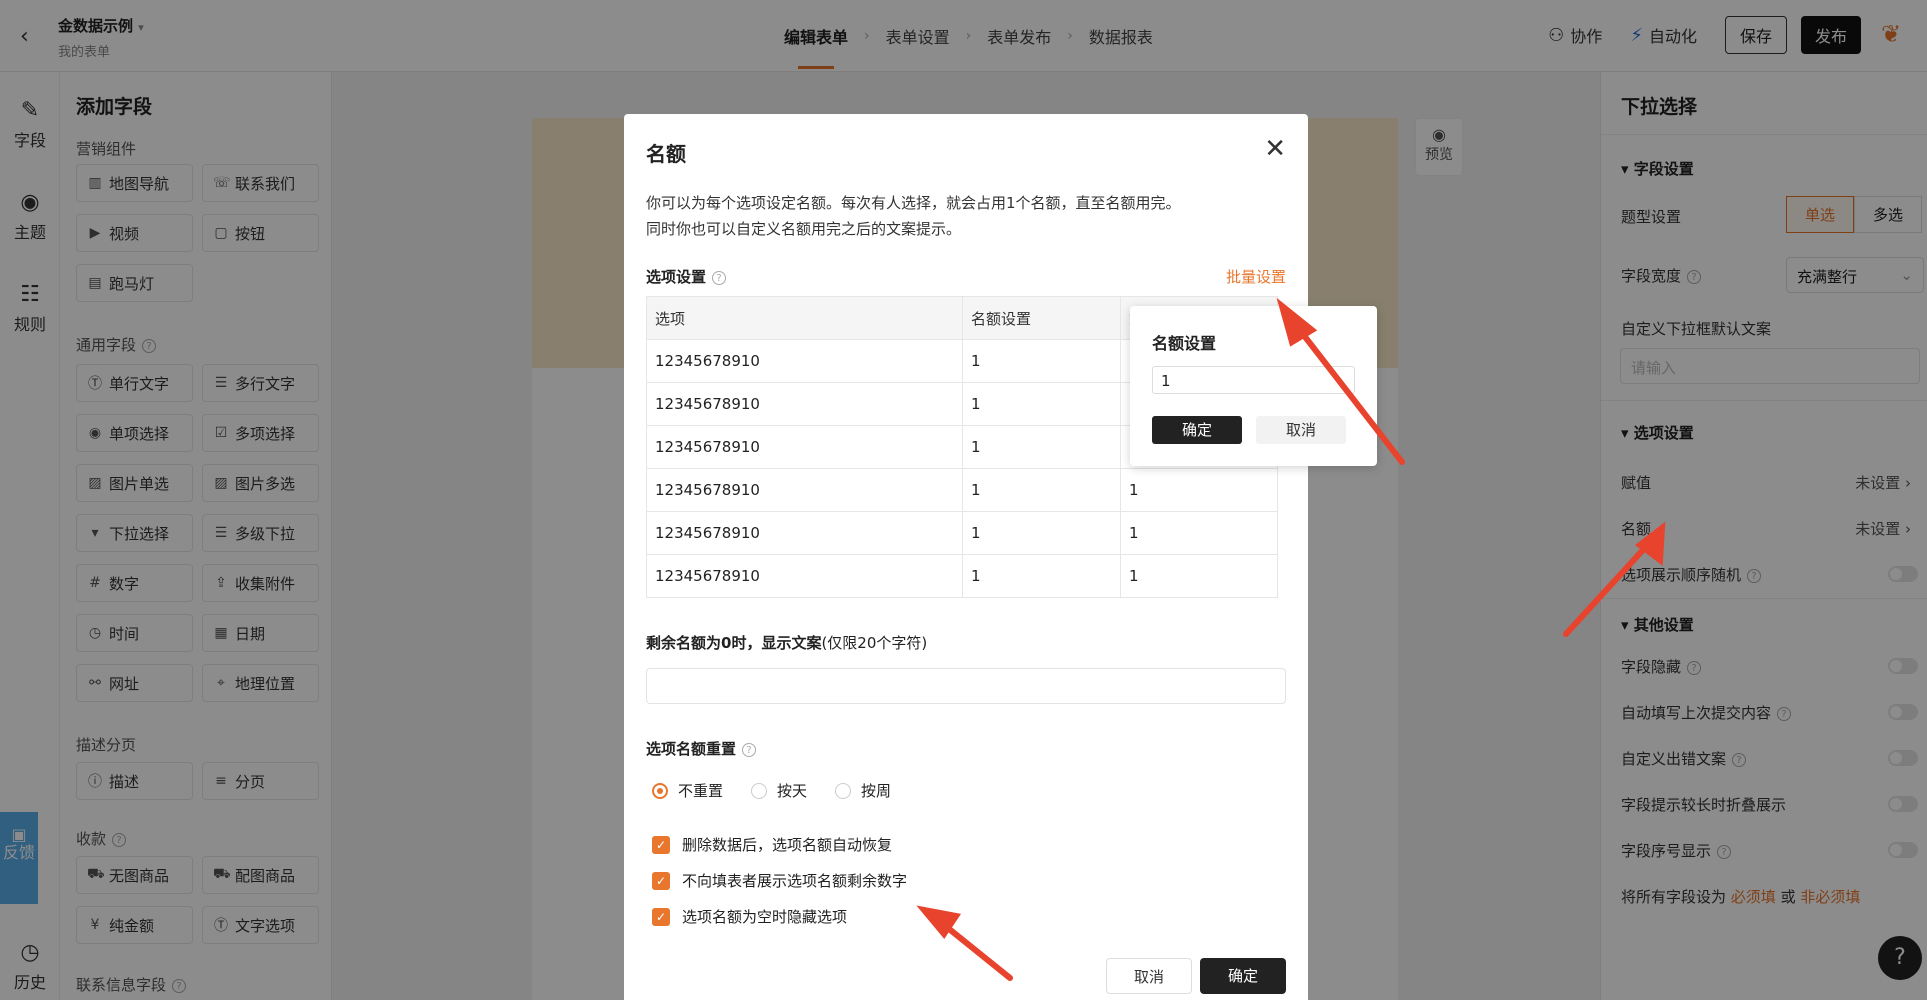 The image size is (1927, 1000). Describe the element at coordinates (1347, 391) in the screenshot. I see `arrow-to-batch-settings` at that location.